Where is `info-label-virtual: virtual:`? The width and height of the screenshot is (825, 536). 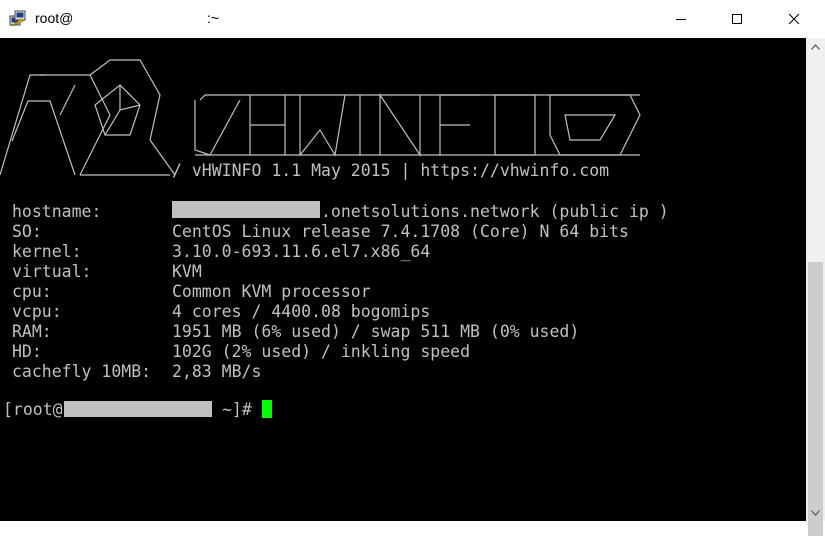
info-label-virtual: virtual: is located at coordinates (52, 271).